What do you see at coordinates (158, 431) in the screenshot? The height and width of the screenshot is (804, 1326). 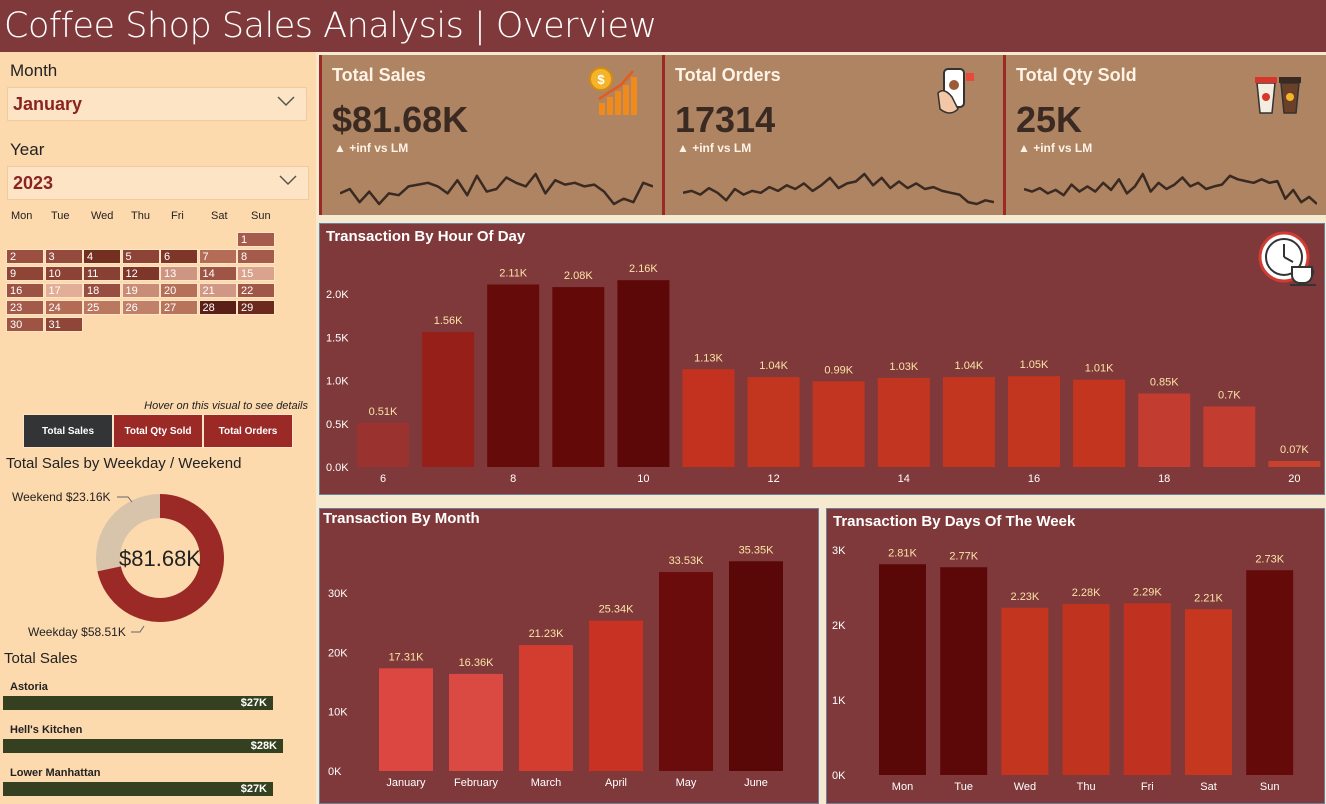 I see `toggle-total-qty-sold: Total Qty Sold` at bounding box center [158, 431].